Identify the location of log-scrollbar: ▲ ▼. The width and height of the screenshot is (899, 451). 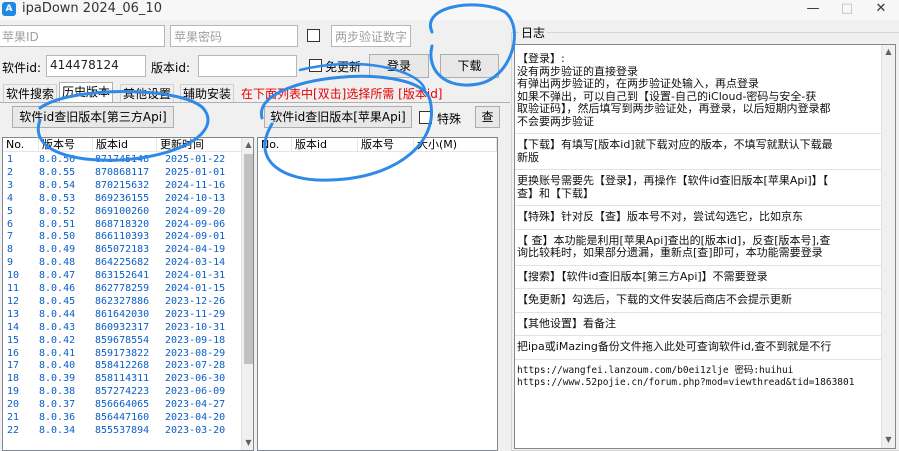
(888, 246).